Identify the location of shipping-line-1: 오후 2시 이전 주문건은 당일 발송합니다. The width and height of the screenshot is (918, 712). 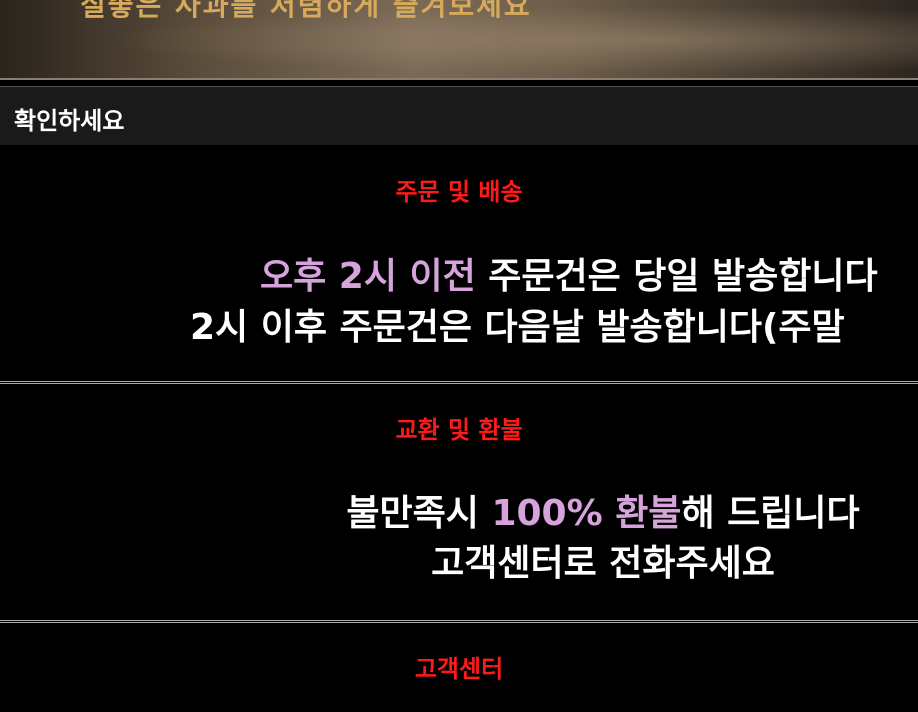
(569, 273).